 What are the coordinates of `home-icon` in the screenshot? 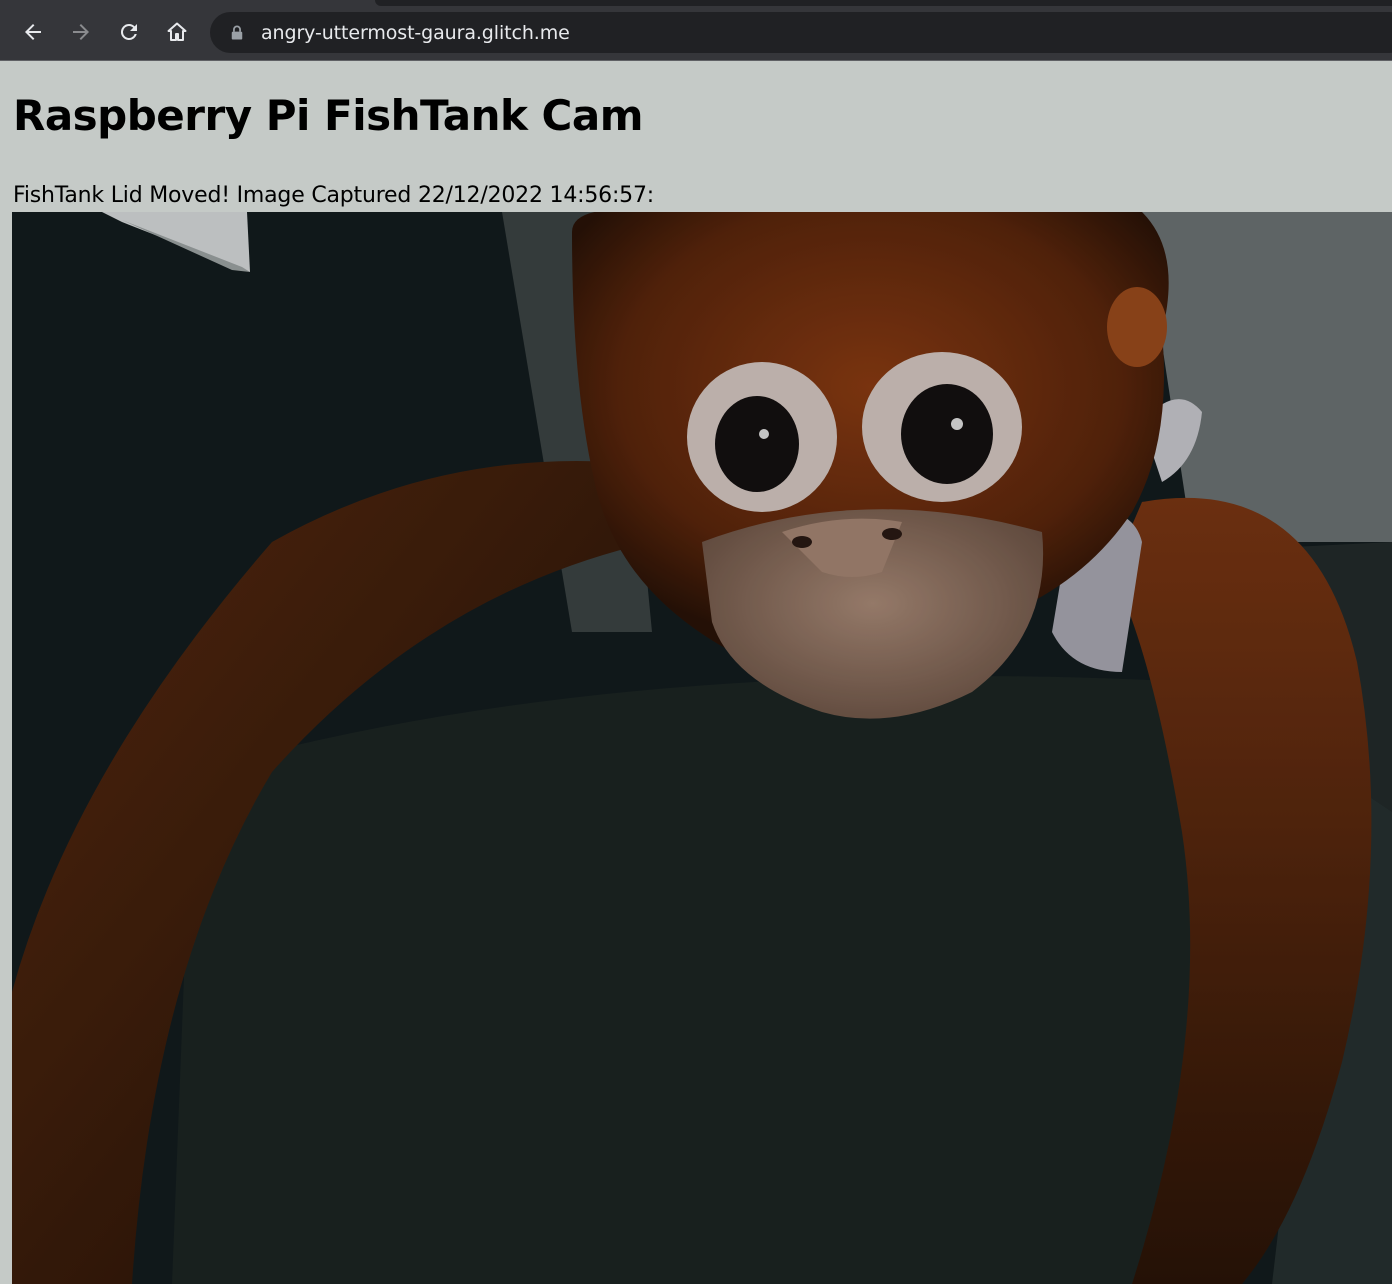 It's located at (177, 31).